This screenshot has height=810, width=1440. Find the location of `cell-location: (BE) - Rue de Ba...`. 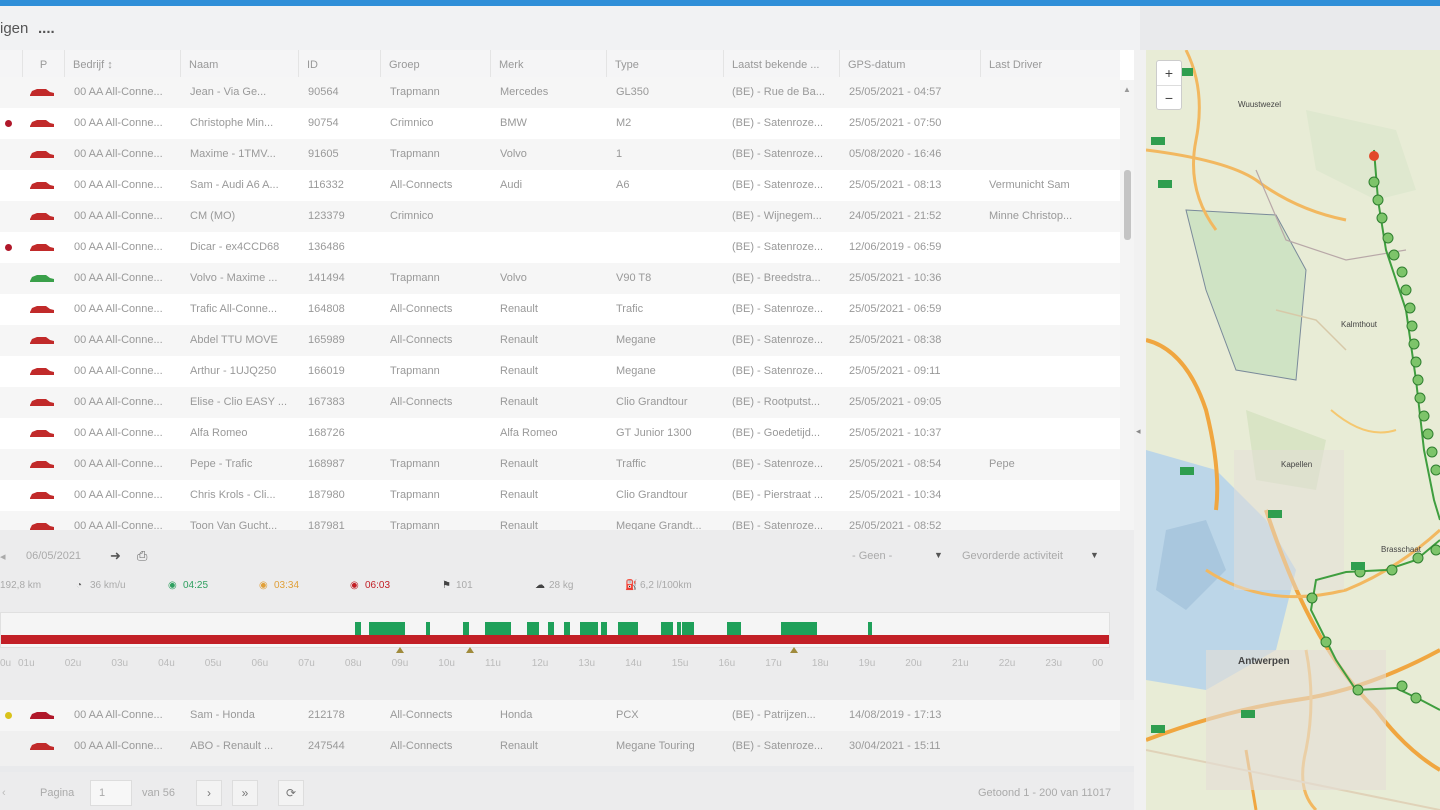

cell-location: (BE) - Rue de Ba... is located at coordinates (778, 92).